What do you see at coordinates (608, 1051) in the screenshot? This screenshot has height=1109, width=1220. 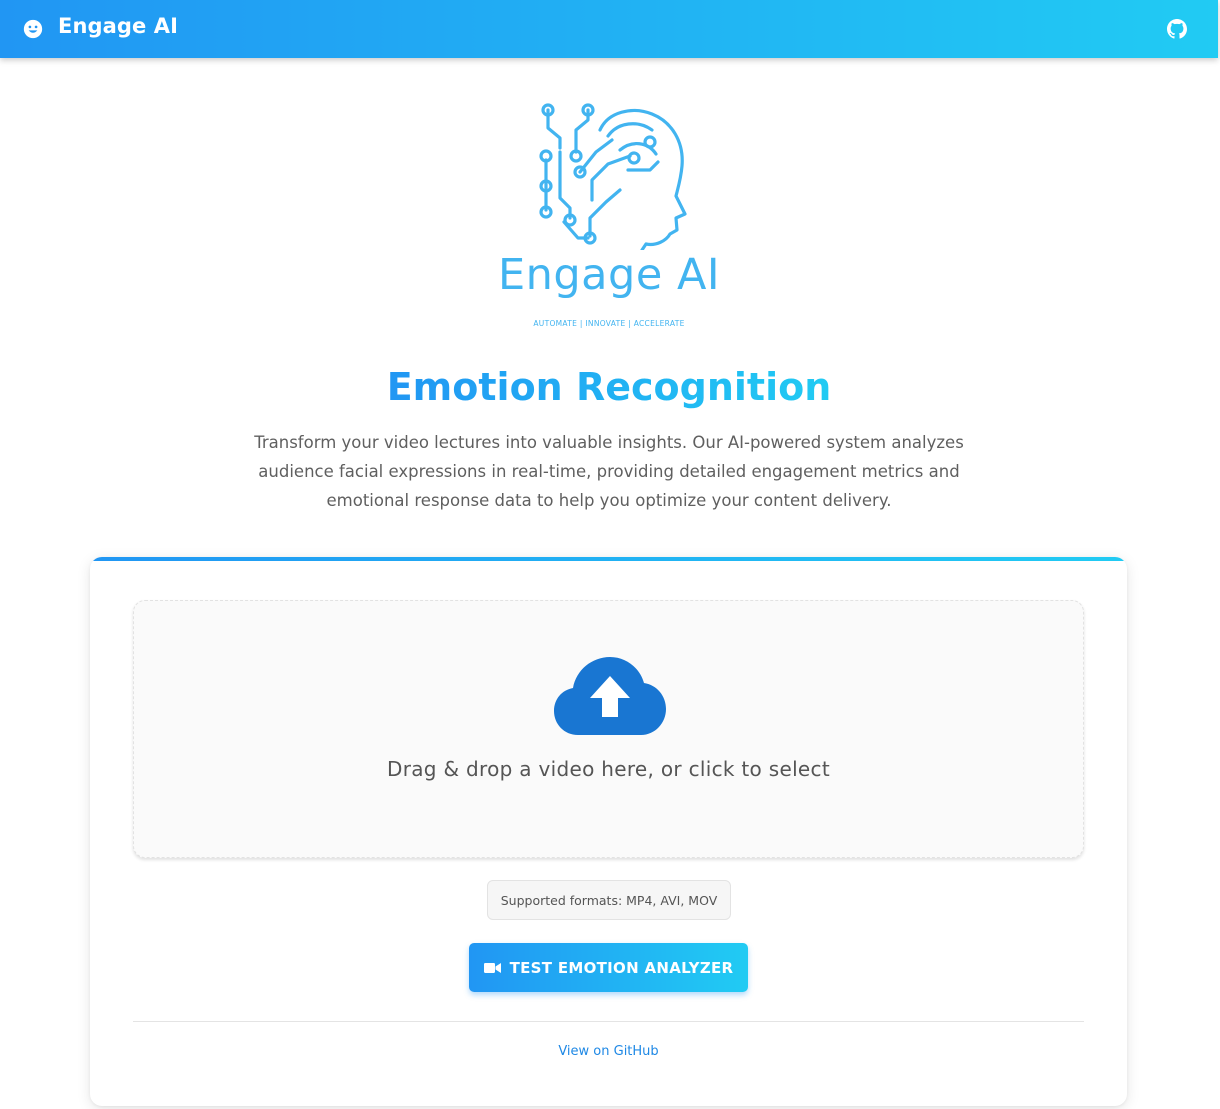 I see `view-on-github-link: View on GitHub` at bounding box center [608, 1051].